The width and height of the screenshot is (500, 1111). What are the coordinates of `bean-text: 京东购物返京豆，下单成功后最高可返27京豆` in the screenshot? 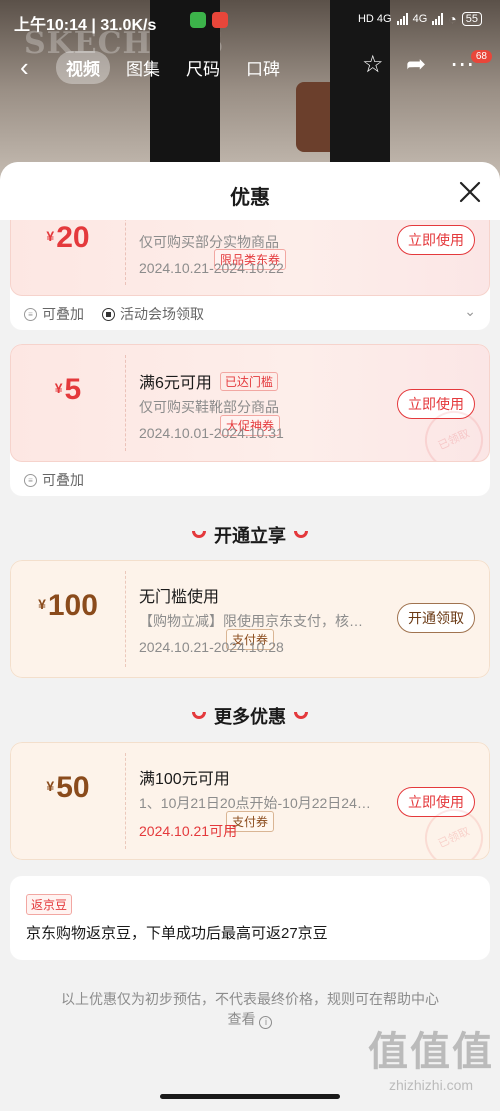 It's located at (177, 933).